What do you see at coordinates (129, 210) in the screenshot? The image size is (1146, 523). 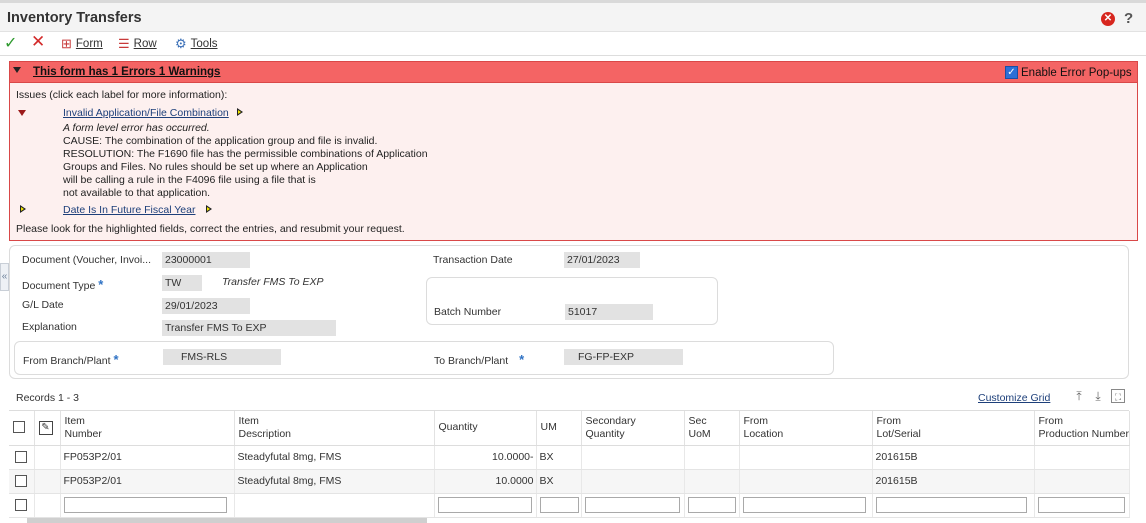 I see `error-link-future-fiscal-year: Date Is In Future Fiscal Year` at bounding box center [129, 210].